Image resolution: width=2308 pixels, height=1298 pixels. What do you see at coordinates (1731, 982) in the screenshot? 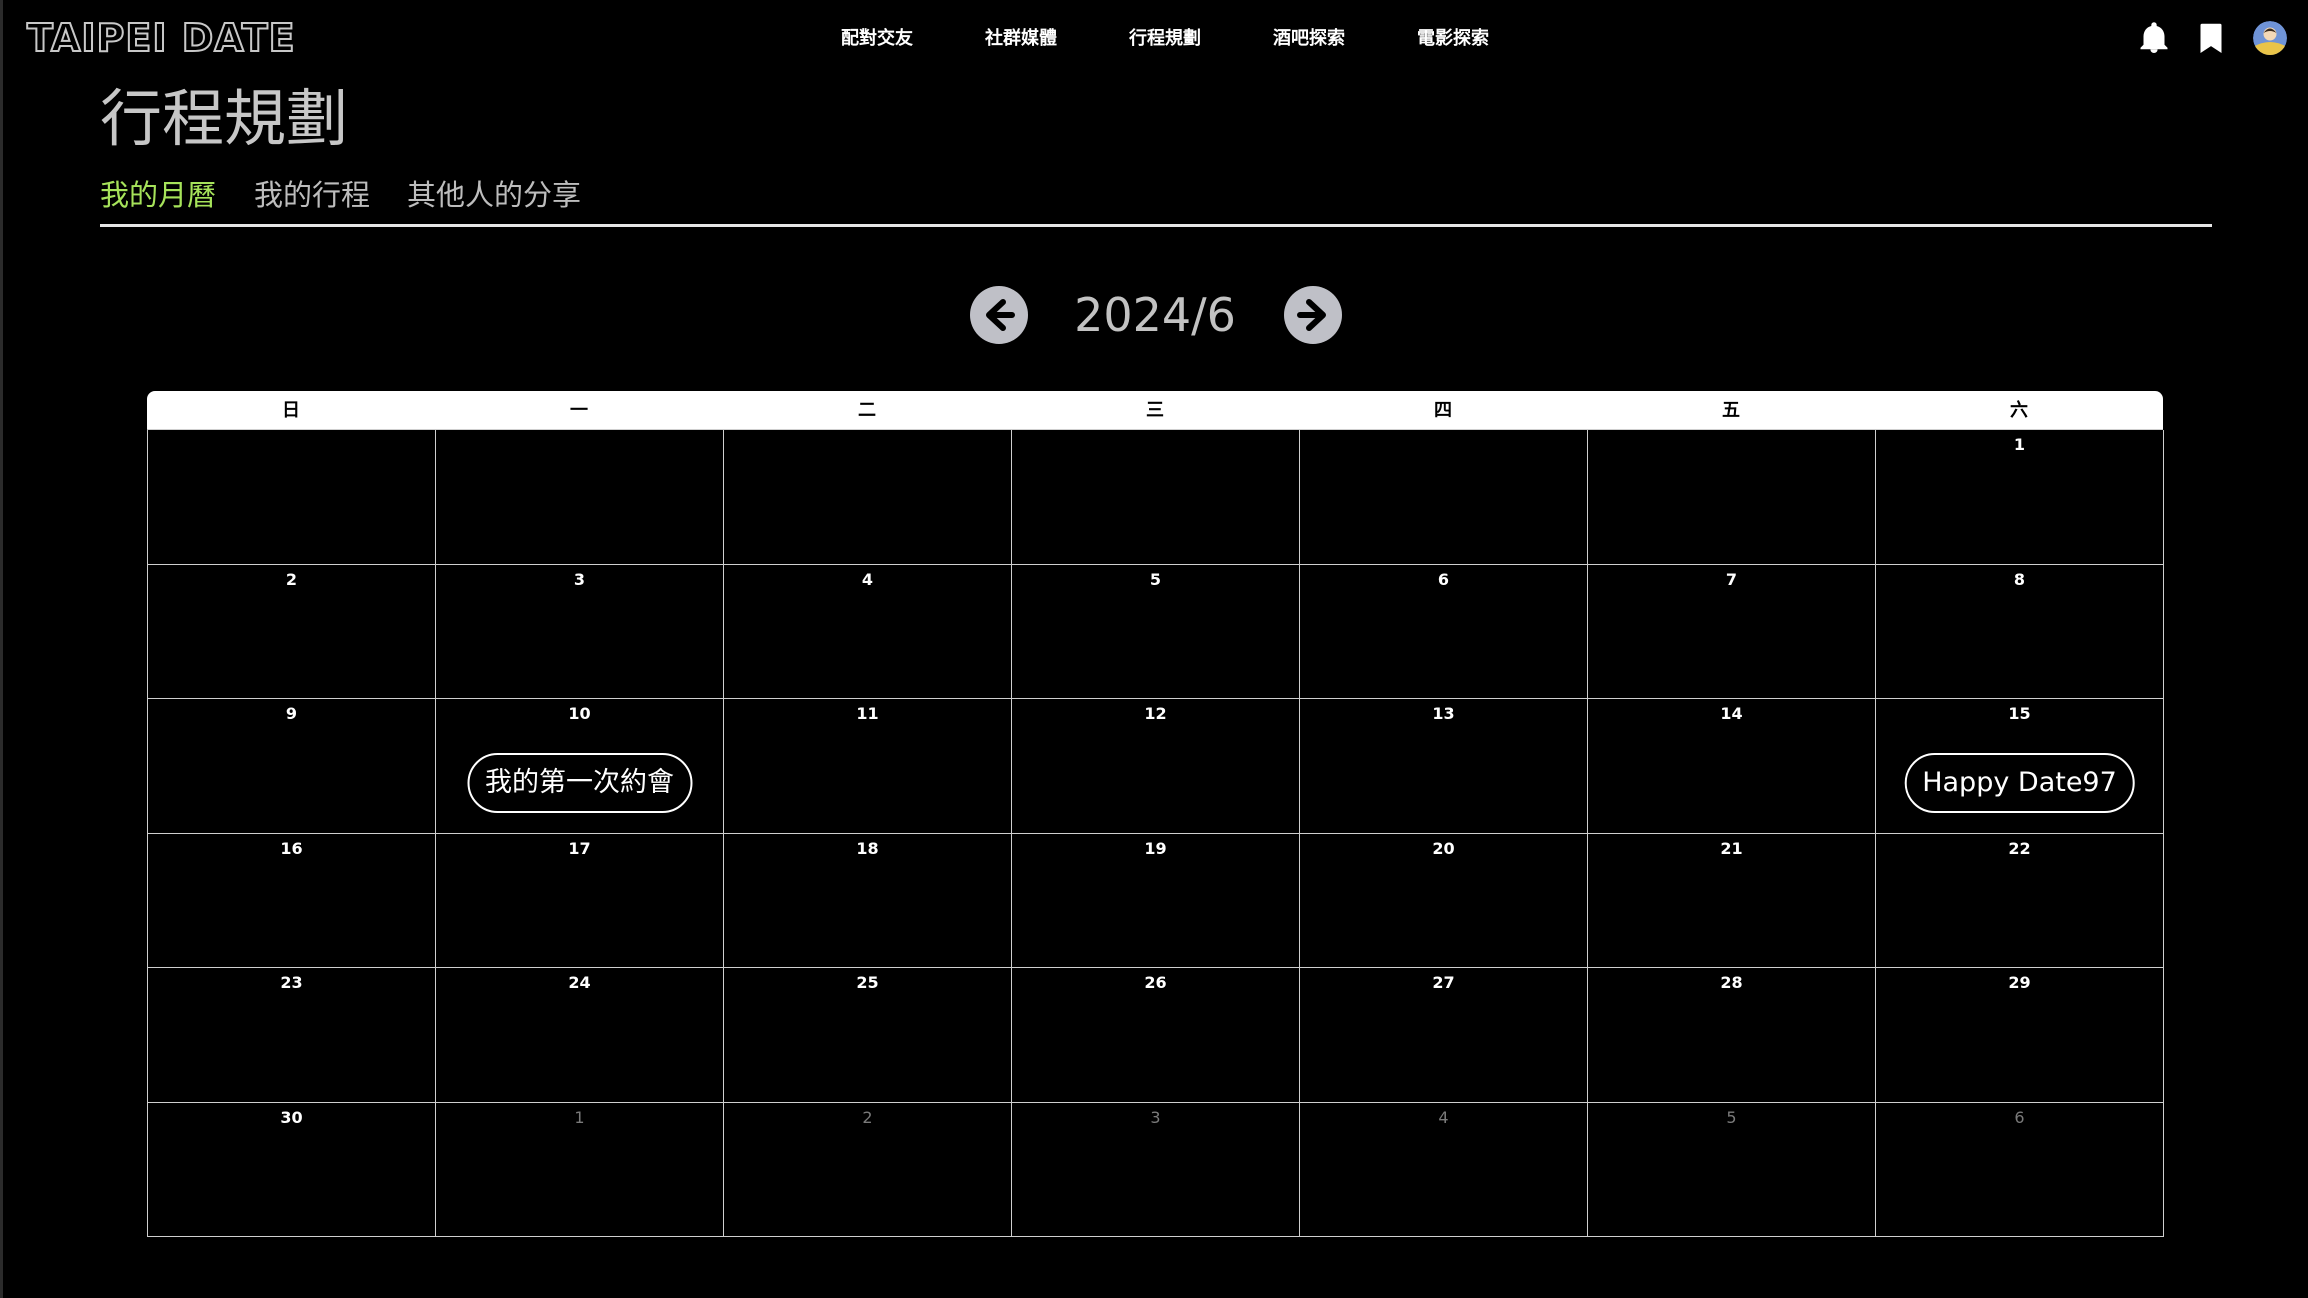
I see `day-number: 28` at bounding box center [1731, 982].